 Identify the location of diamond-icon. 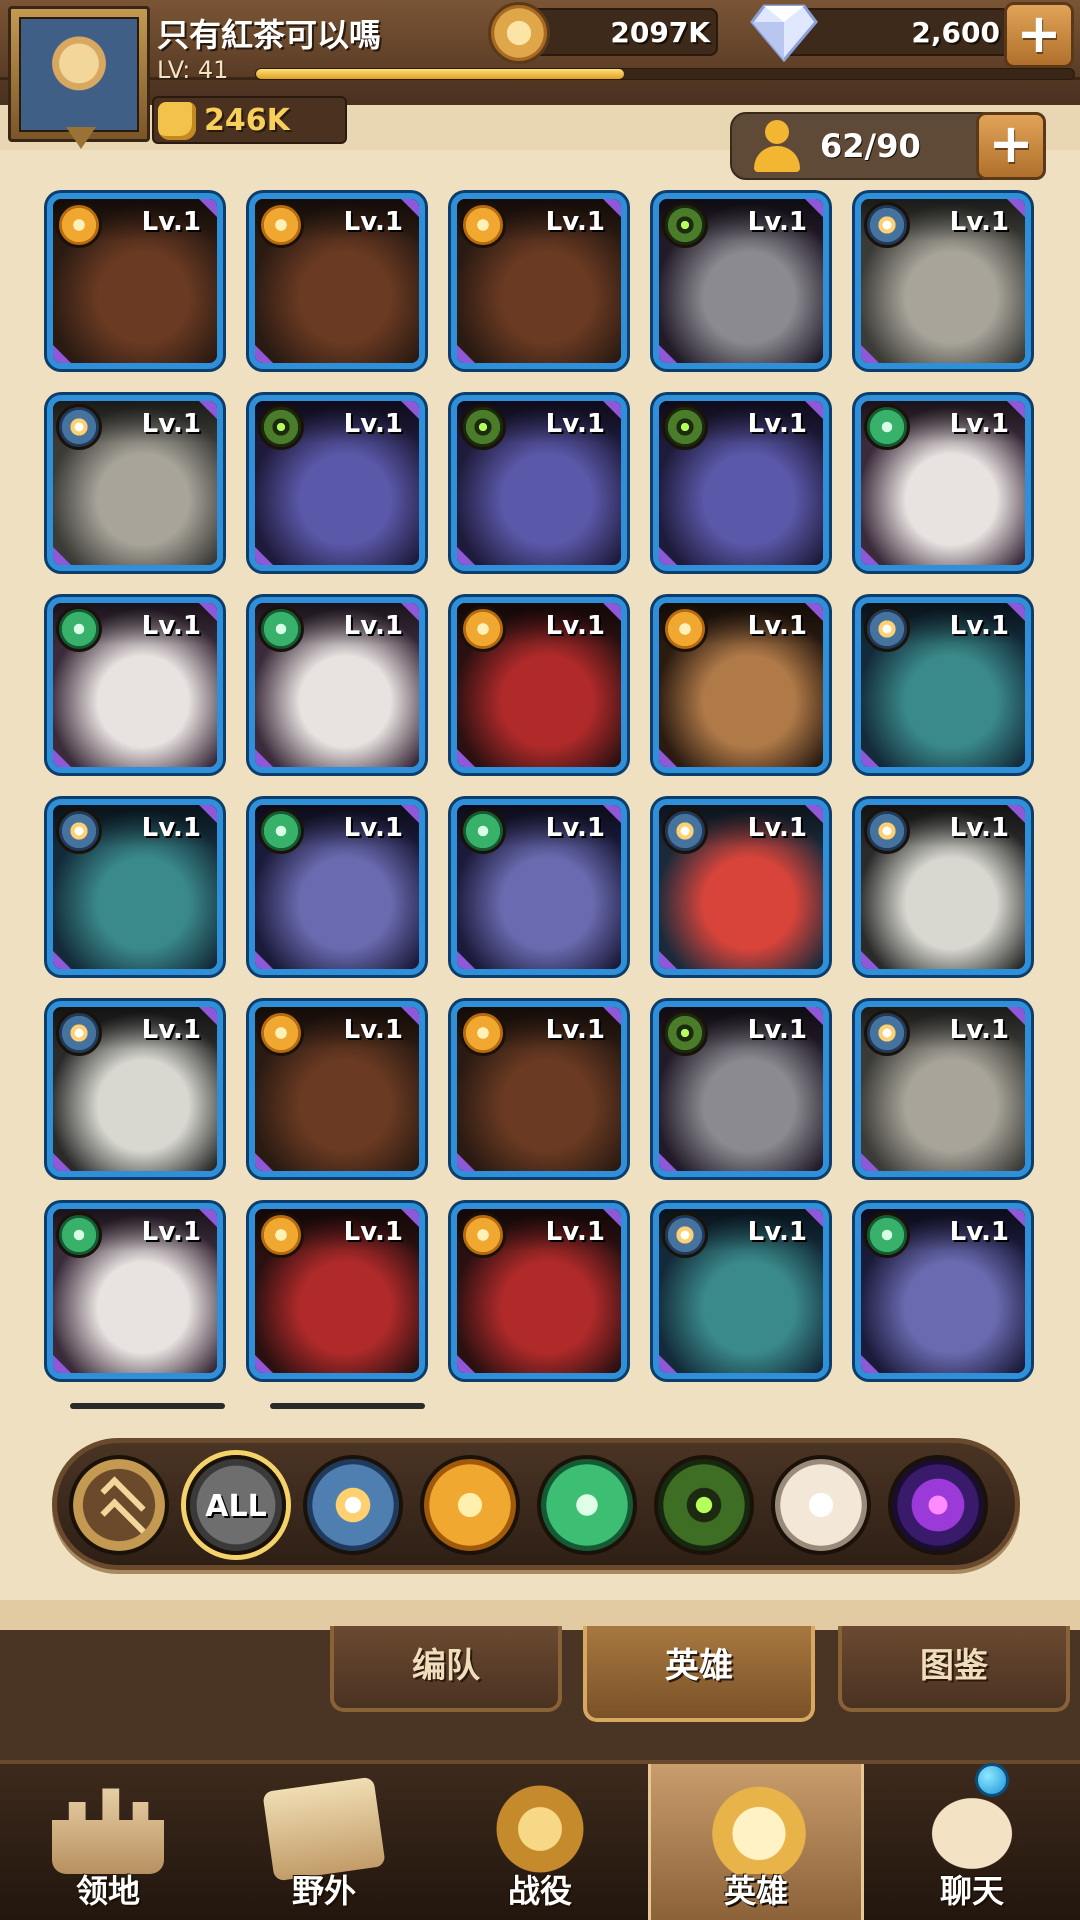
(784, 33).